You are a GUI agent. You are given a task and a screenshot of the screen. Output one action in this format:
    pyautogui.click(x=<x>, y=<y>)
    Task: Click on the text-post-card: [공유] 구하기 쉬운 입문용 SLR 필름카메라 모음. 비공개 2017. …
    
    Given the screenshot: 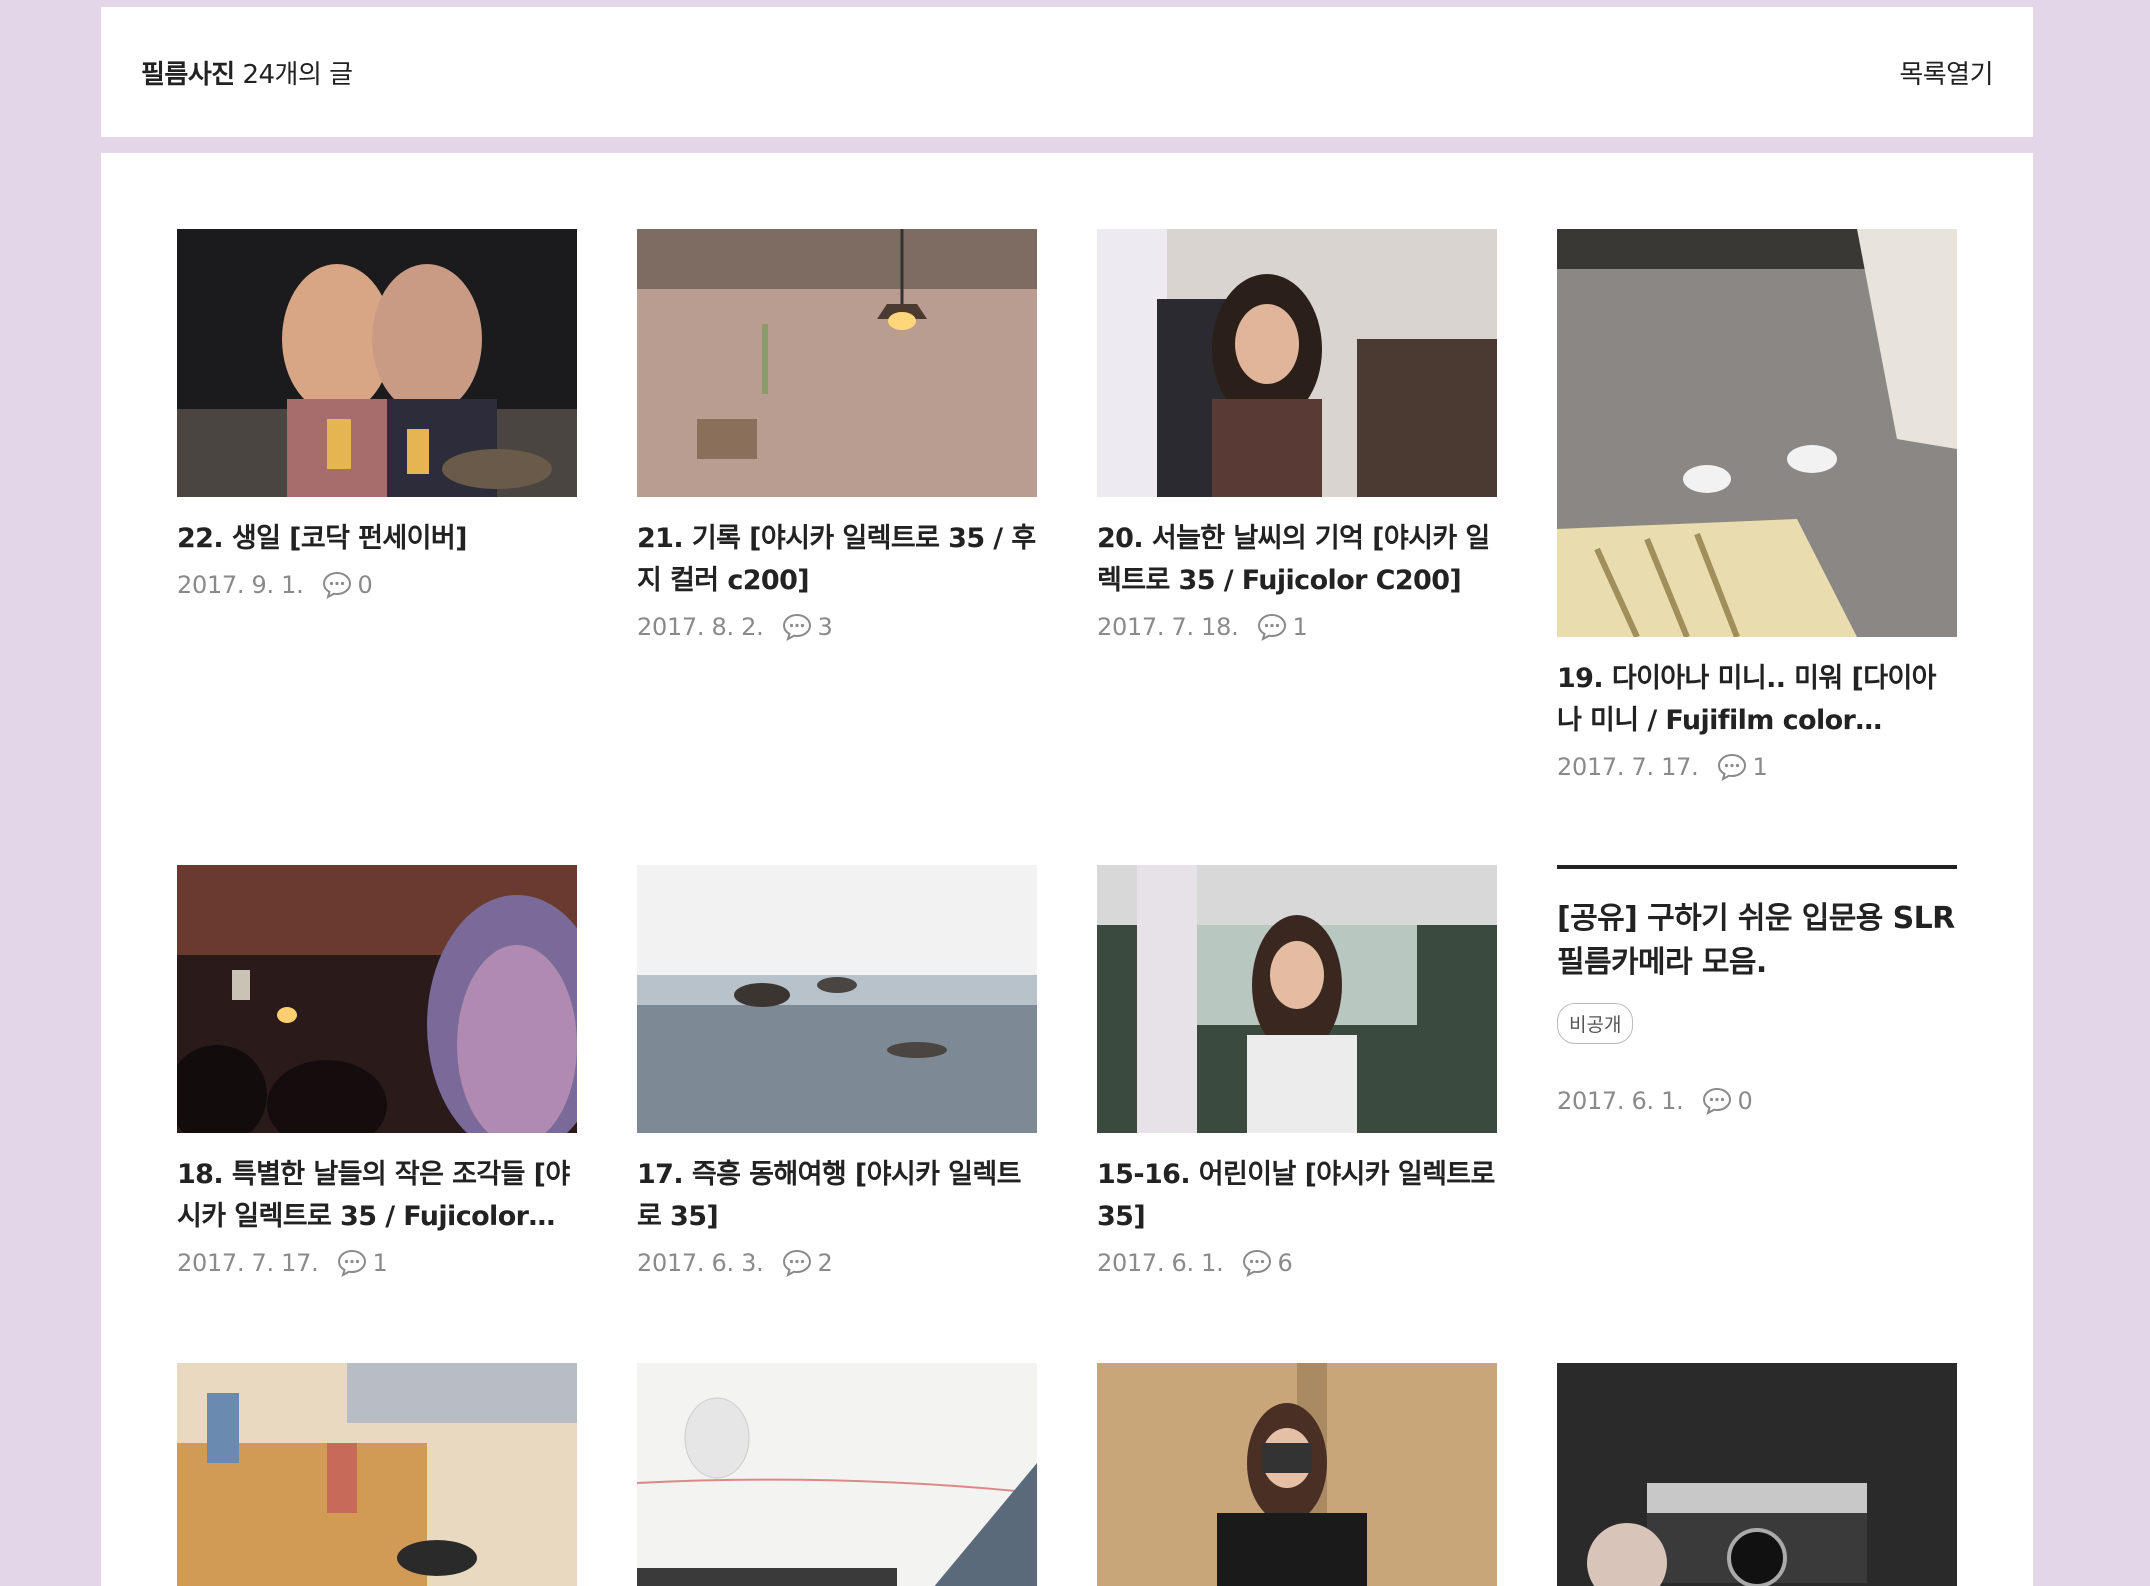 What is the action you would take?
    pyautogui.click(x=1757, y=990)
    